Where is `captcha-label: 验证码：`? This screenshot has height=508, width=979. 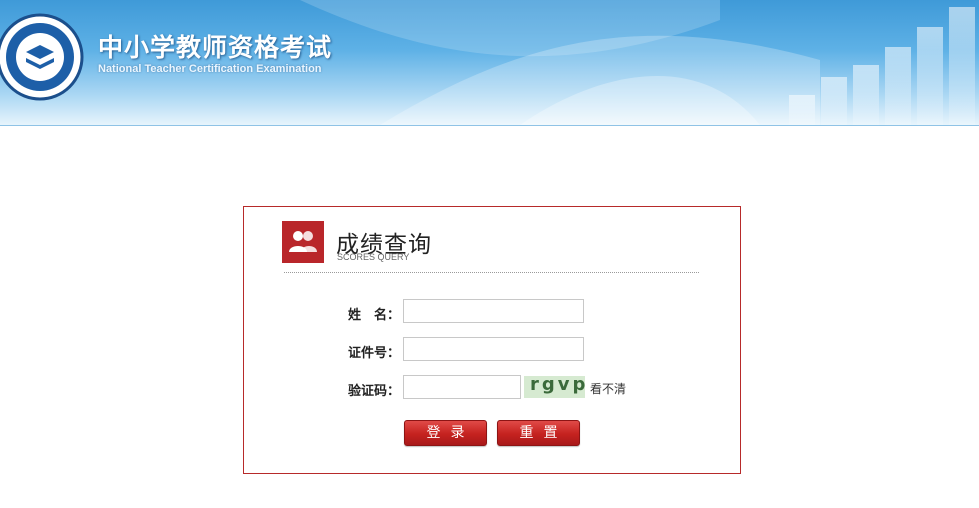
captcha-label: 验证码： is located at coordinates (373, 391).